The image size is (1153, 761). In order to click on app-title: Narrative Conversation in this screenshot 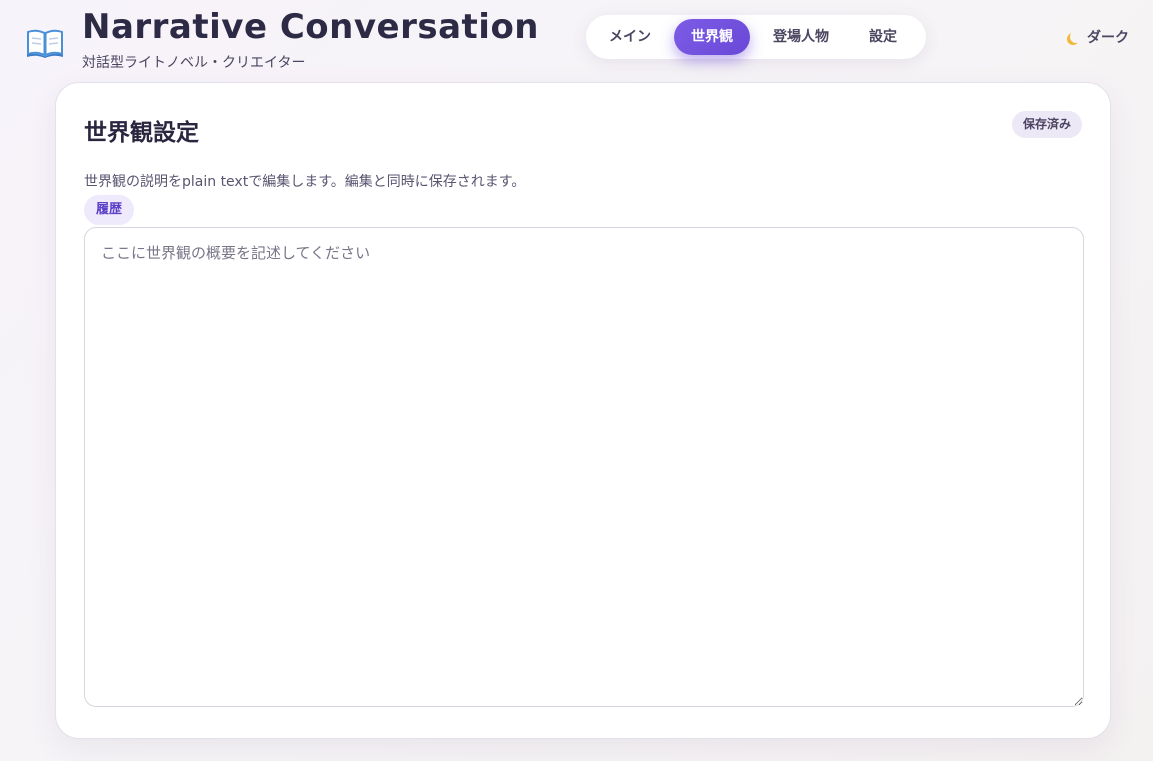, I will do `click(311, 27)`.